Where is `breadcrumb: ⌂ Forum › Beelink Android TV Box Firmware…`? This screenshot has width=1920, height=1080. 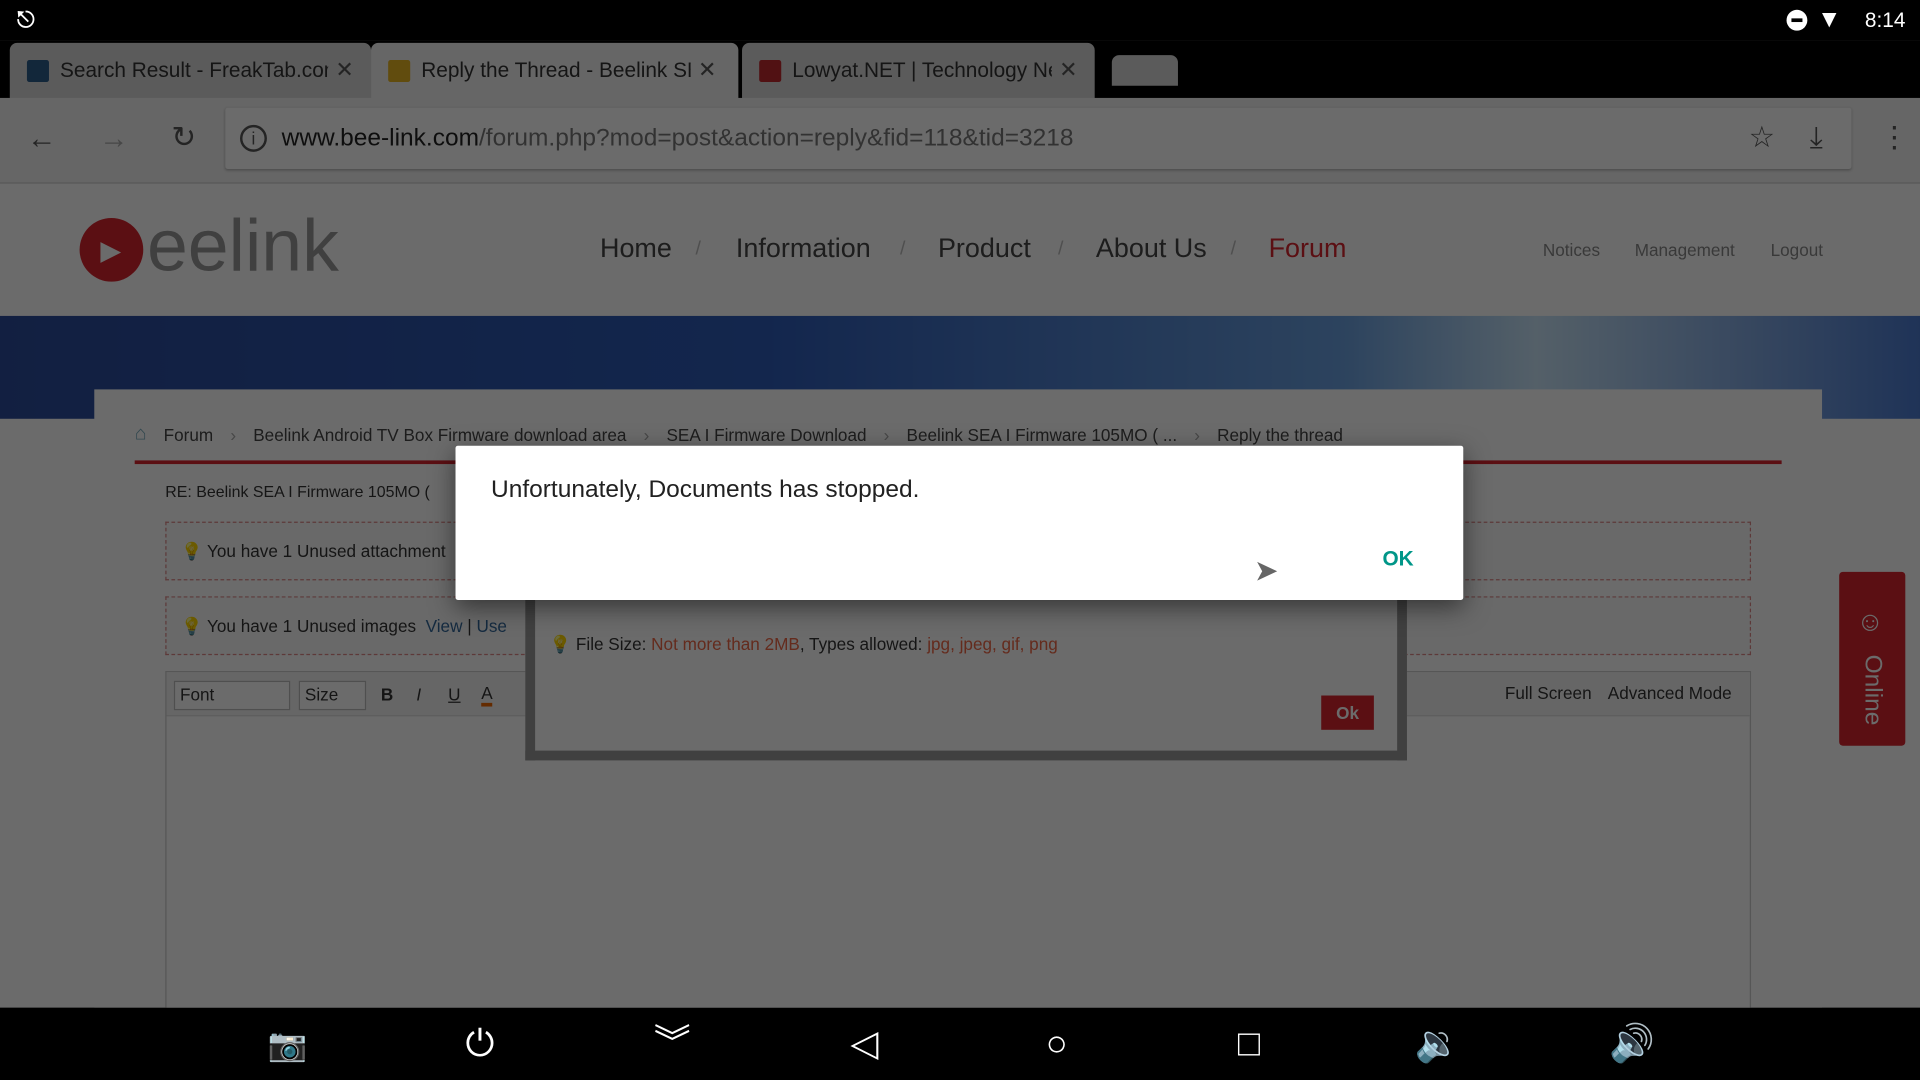 breadcrumb: ⌂ Forum › Beelink Android TV Box Firmware… is located at coordinates (738, 434).